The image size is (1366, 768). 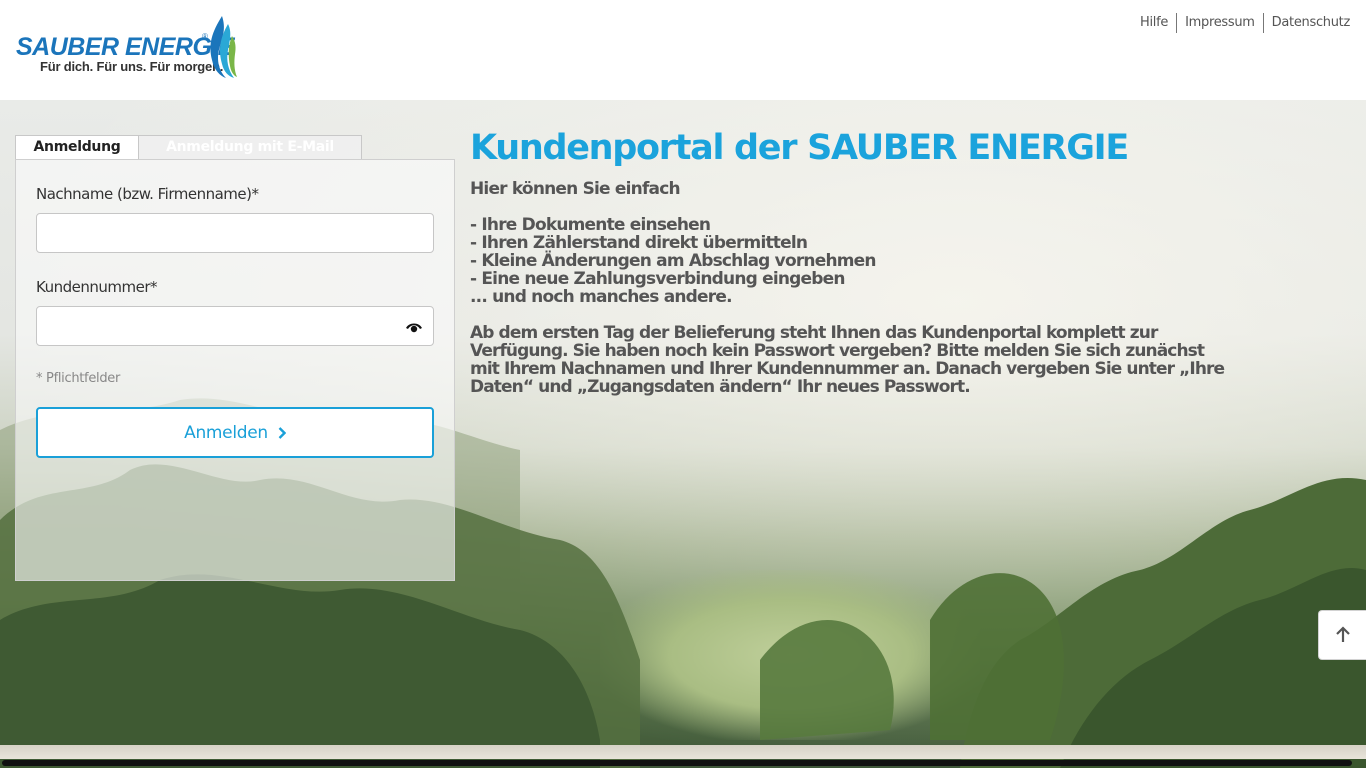 I want to click on arrow-up-icon, so click(x=1342, y=634).